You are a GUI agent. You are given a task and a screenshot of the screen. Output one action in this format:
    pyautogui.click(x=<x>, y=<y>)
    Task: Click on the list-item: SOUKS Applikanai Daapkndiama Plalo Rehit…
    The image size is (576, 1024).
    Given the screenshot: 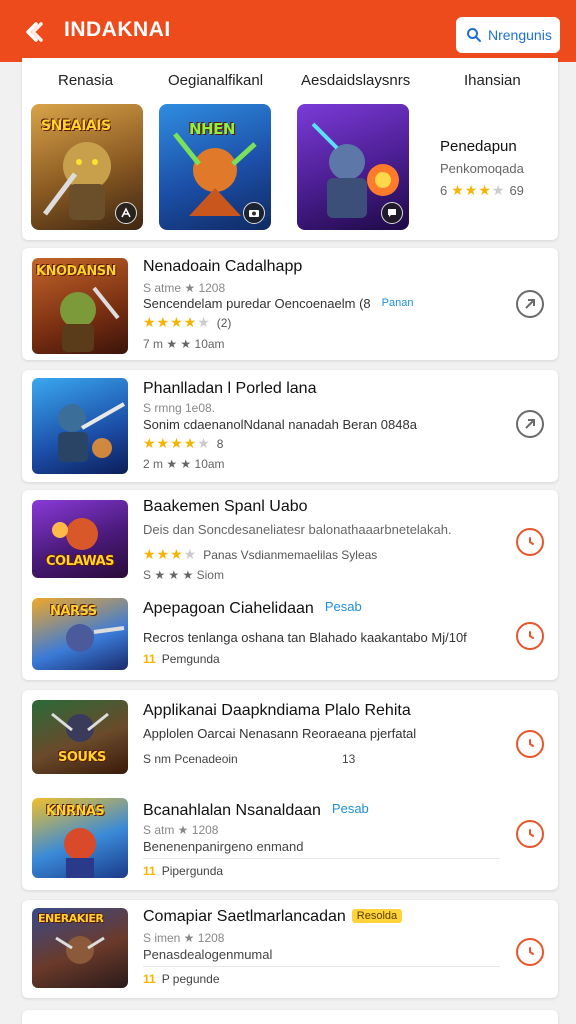 What is the action you would take?
    pyautogui.click(x=290, y=740)
    